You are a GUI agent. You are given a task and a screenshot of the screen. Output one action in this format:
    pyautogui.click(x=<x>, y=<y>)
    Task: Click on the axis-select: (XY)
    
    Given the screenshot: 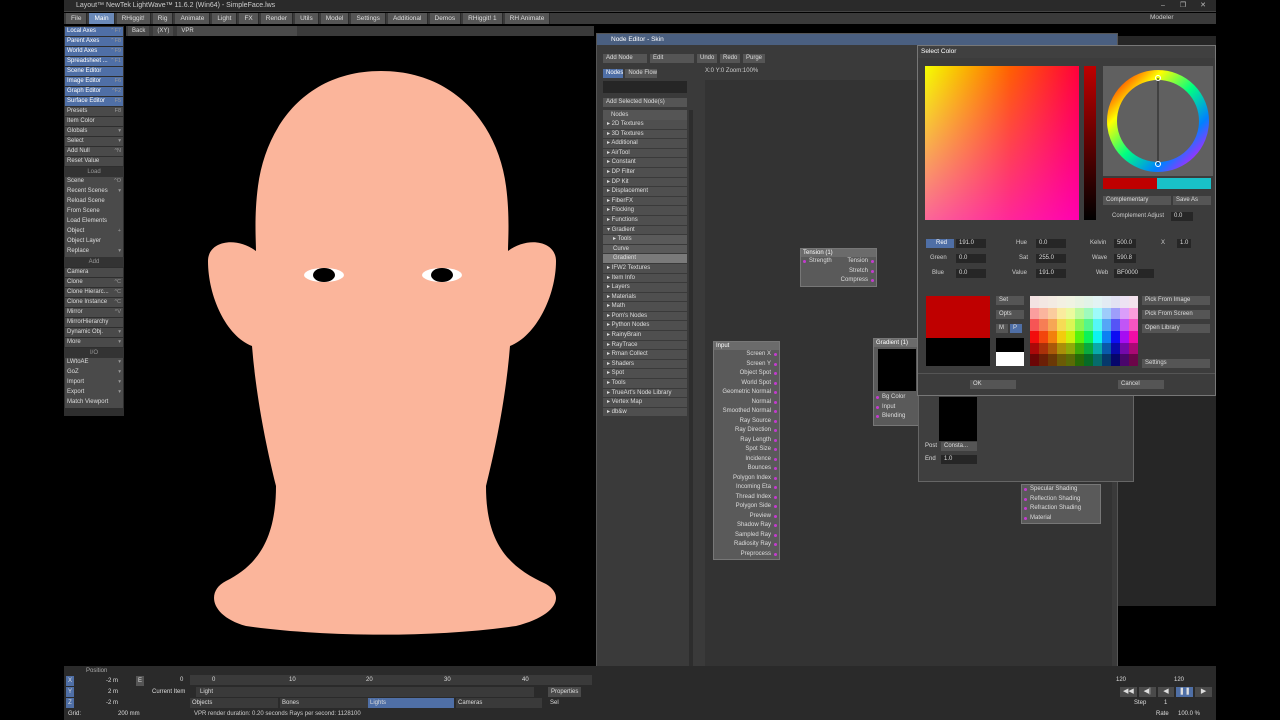 What is the action you would take?
    pyautogui.click(x=163, y=31)
    